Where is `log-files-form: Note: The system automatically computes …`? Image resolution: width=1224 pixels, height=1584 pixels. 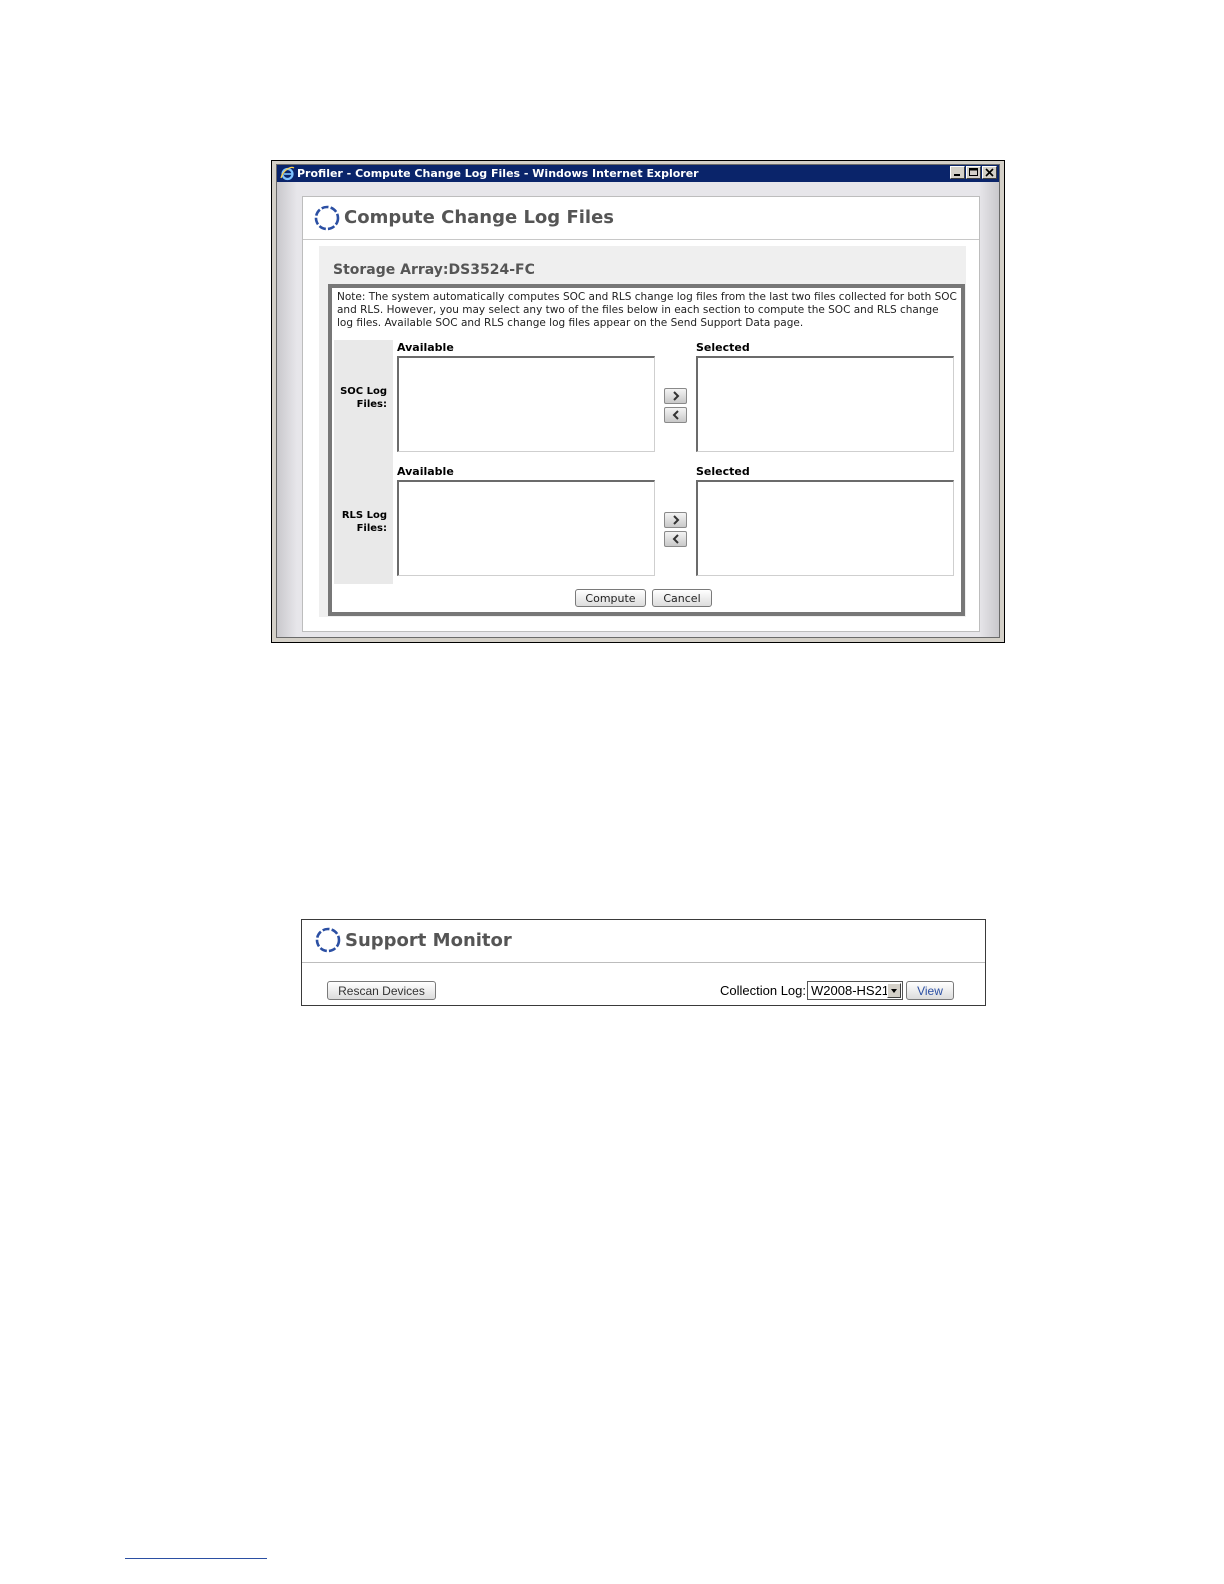 log-files-form: Note: The system automatically computes … is located at coordinates (646, 450).